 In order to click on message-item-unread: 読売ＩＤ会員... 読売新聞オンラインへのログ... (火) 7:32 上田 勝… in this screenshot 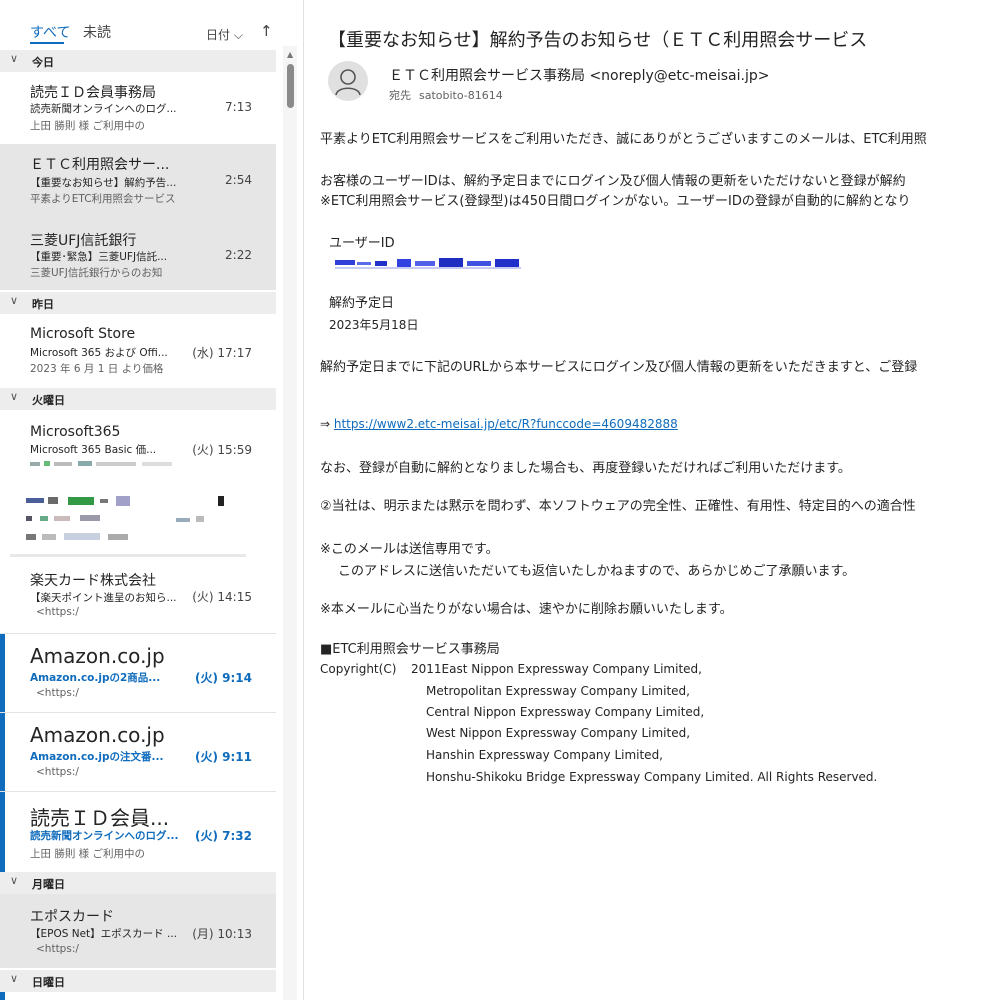, I will do `click(138, 832)`.